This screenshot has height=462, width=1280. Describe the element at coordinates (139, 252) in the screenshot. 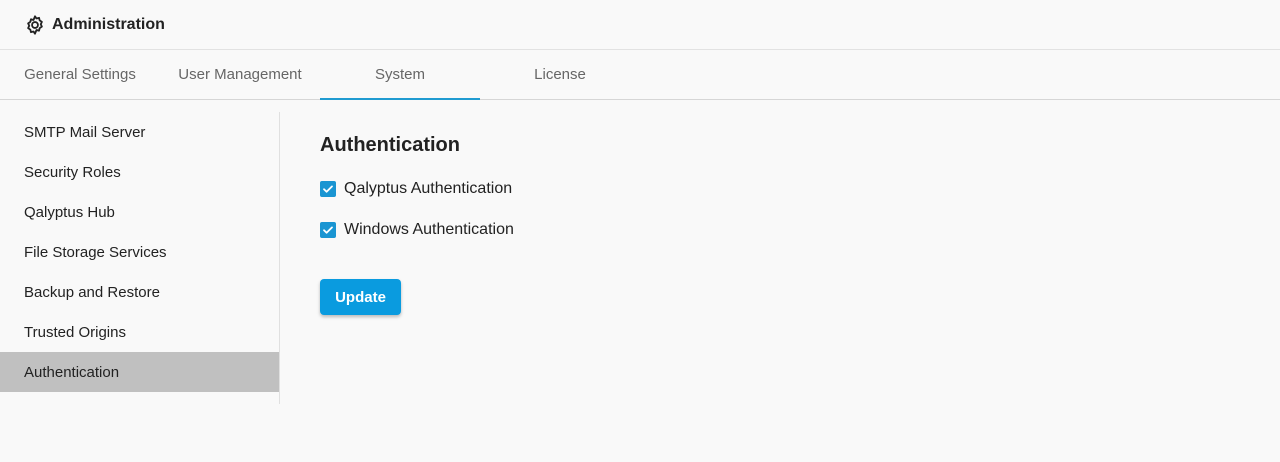

I see `sidebar-item-file-storage-services: File Storage Services` at that location.